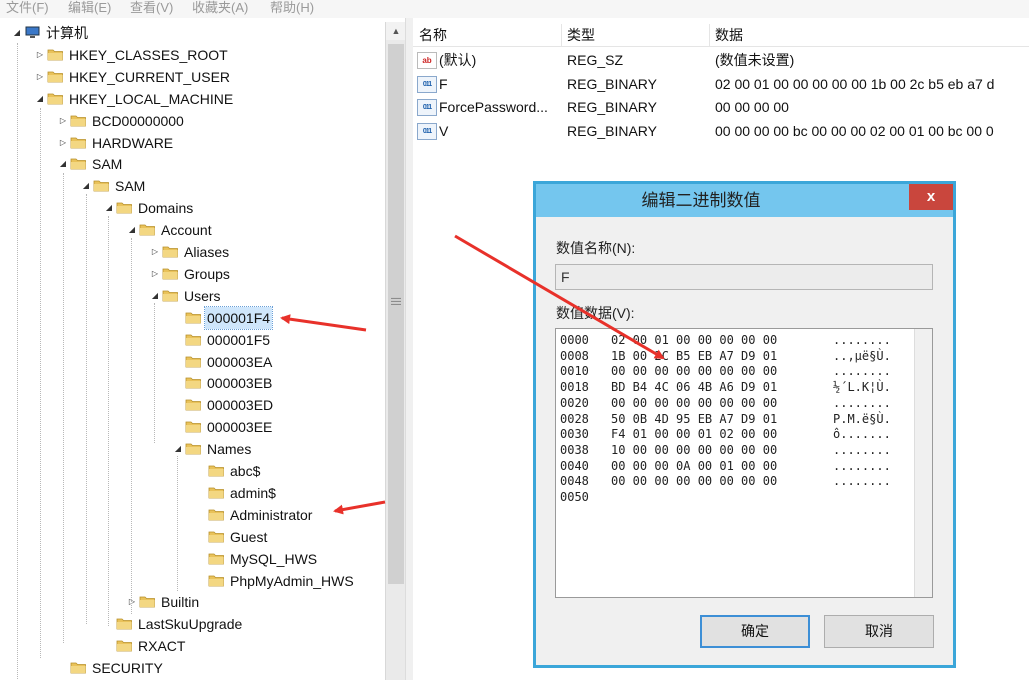  Describe the element at coordinates (186, 230) in the screenshot. I see `tree-node-label: Account` at that location.